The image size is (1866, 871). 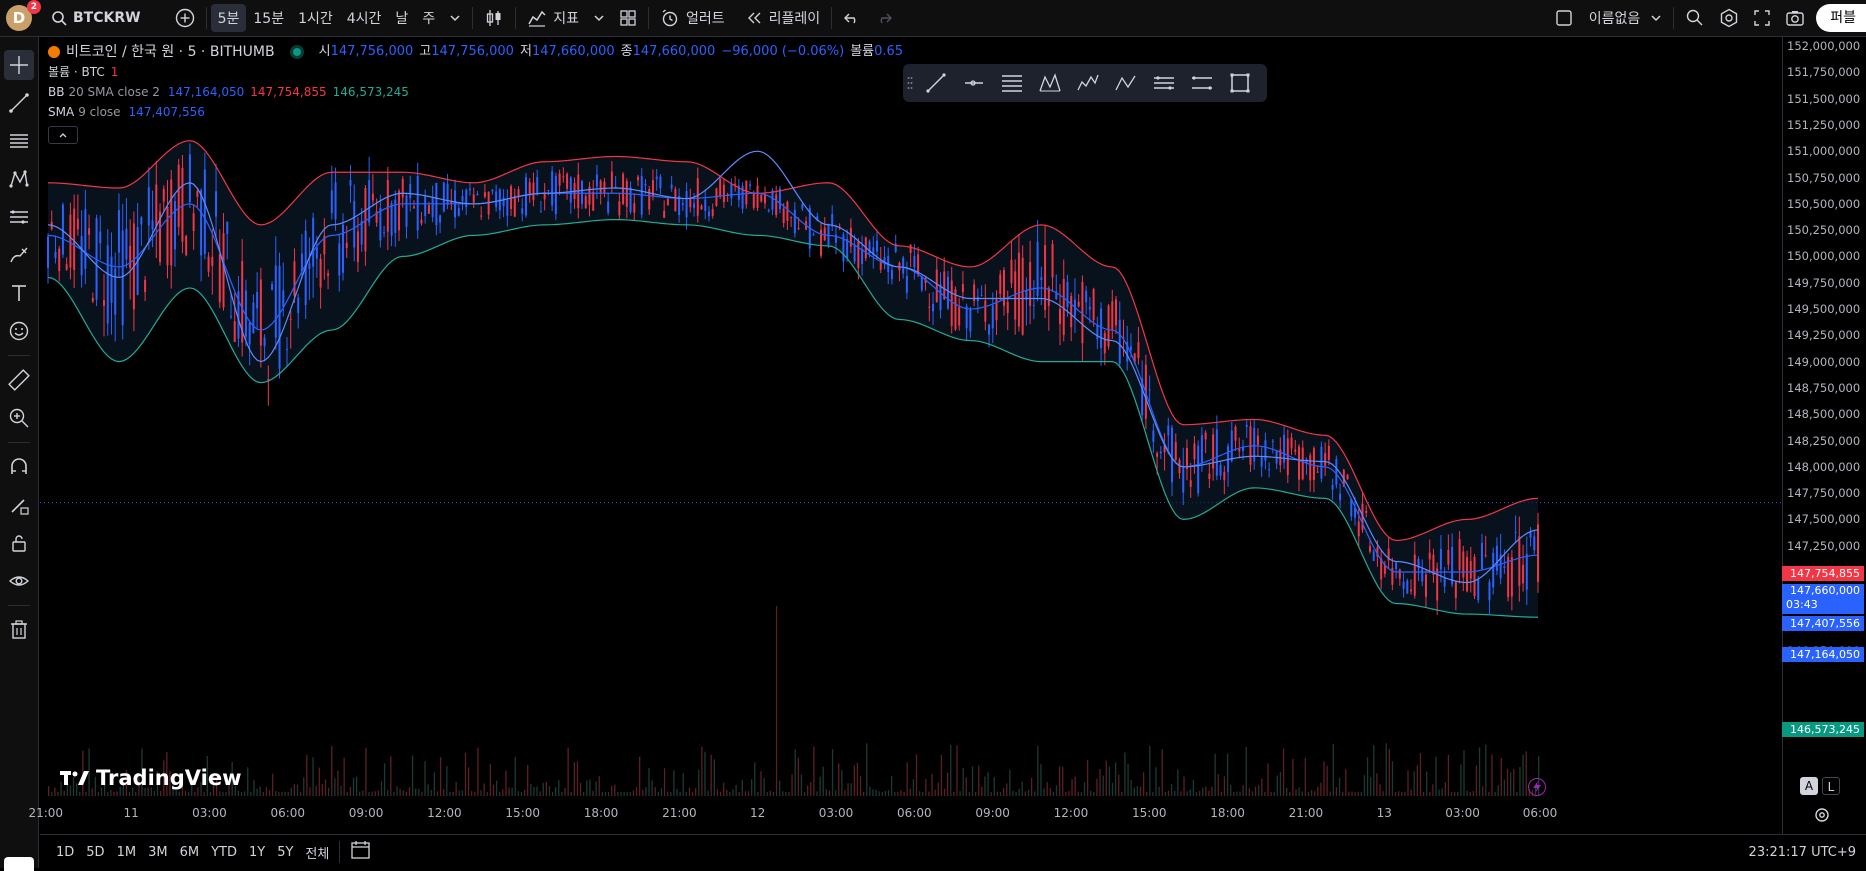 What do you see at coordinates (19, 467) in the screenshot?
I see `magnet-tool` at bounding box center [19, 467].